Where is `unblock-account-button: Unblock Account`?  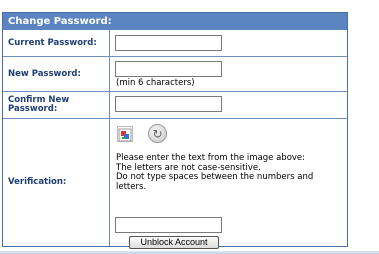 unblock-account-button: Unblock Account is located at coordinates (174, 242).